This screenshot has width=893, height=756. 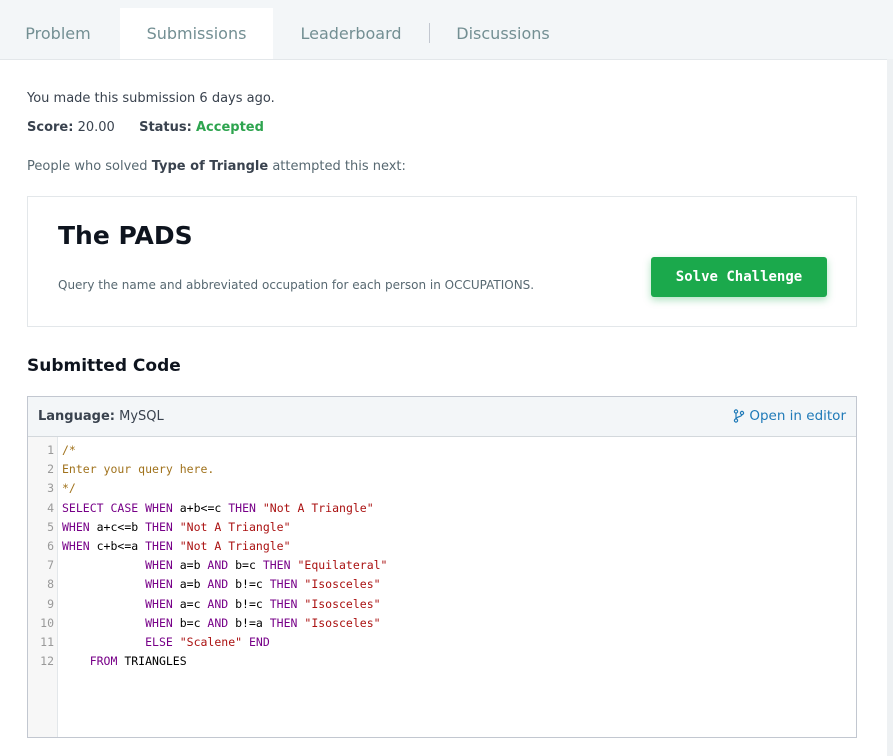 What do you see at coordinates (259, 642) in the screenshot?
I see `code-token-keyword: END` at bounding box center [259, 642].